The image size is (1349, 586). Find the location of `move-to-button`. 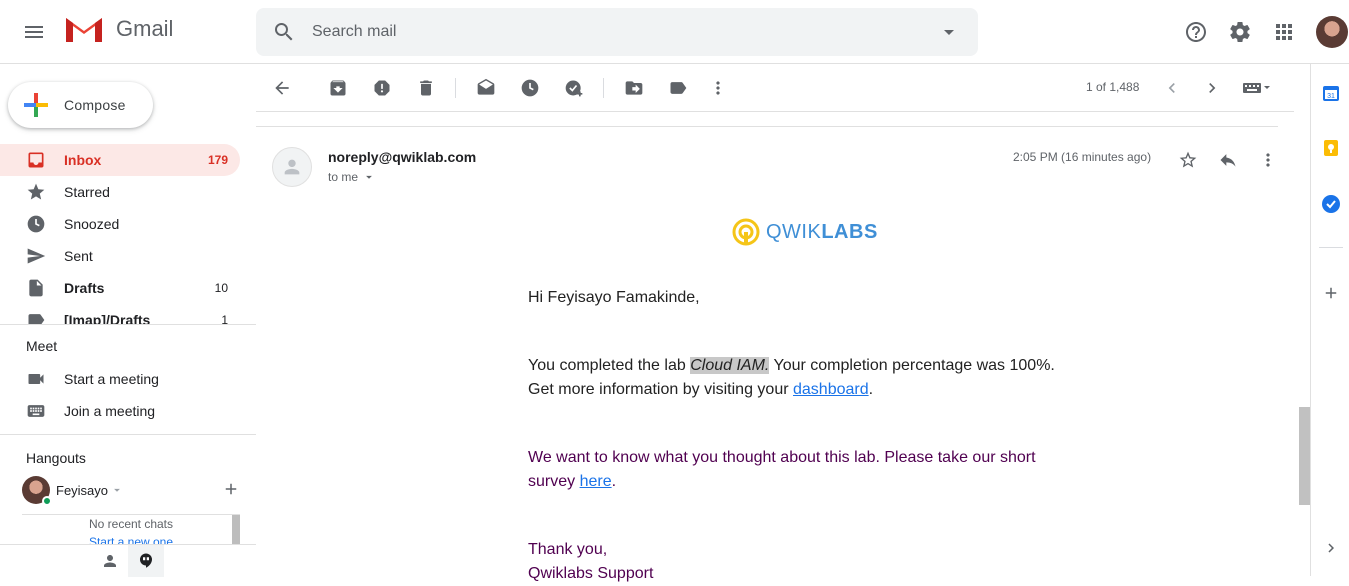

move-to-button is located at coordinates (634, 88).